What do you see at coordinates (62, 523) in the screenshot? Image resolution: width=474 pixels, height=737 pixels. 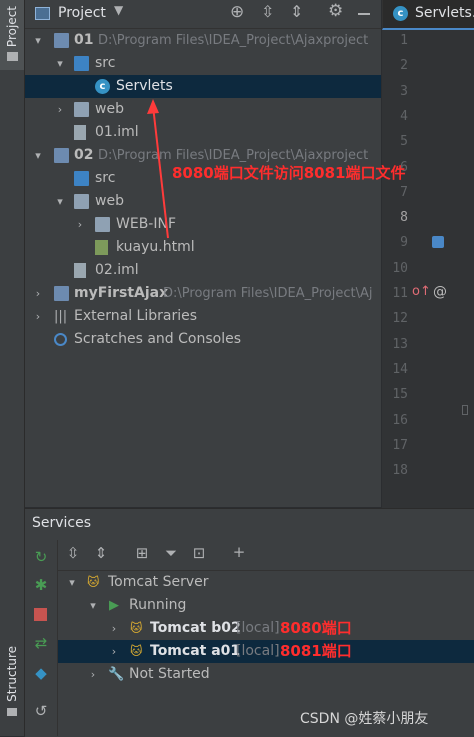 I see `services-title: Services` at bounding box center [62, 523].